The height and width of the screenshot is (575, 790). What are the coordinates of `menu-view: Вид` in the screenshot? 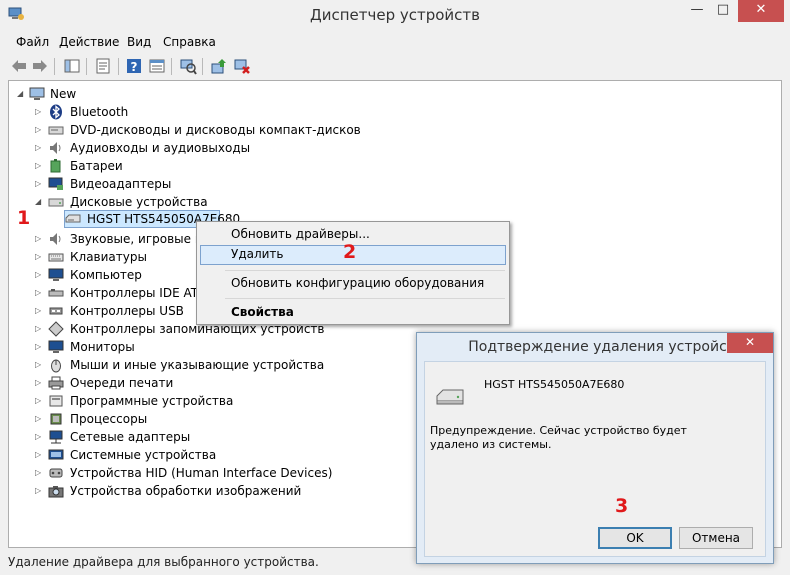 It's located at (139, 42).